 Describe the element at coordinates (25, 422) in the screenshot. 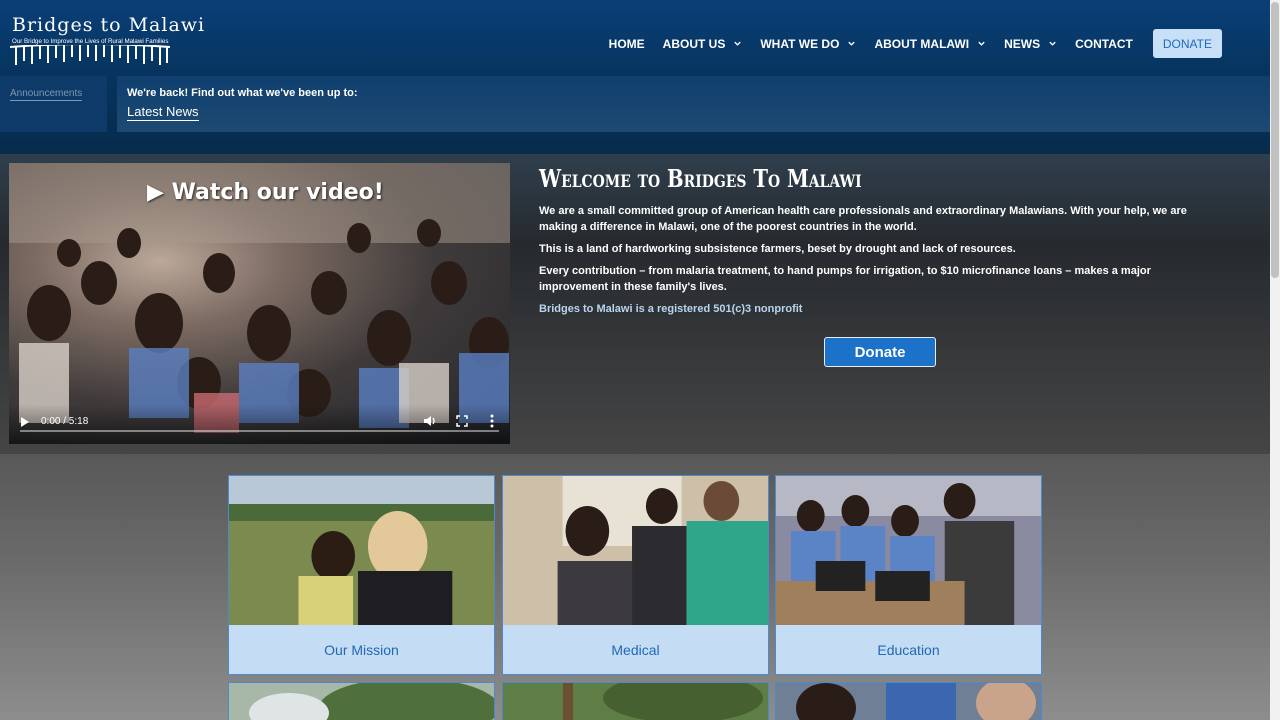

I see `play-icon` at that location.